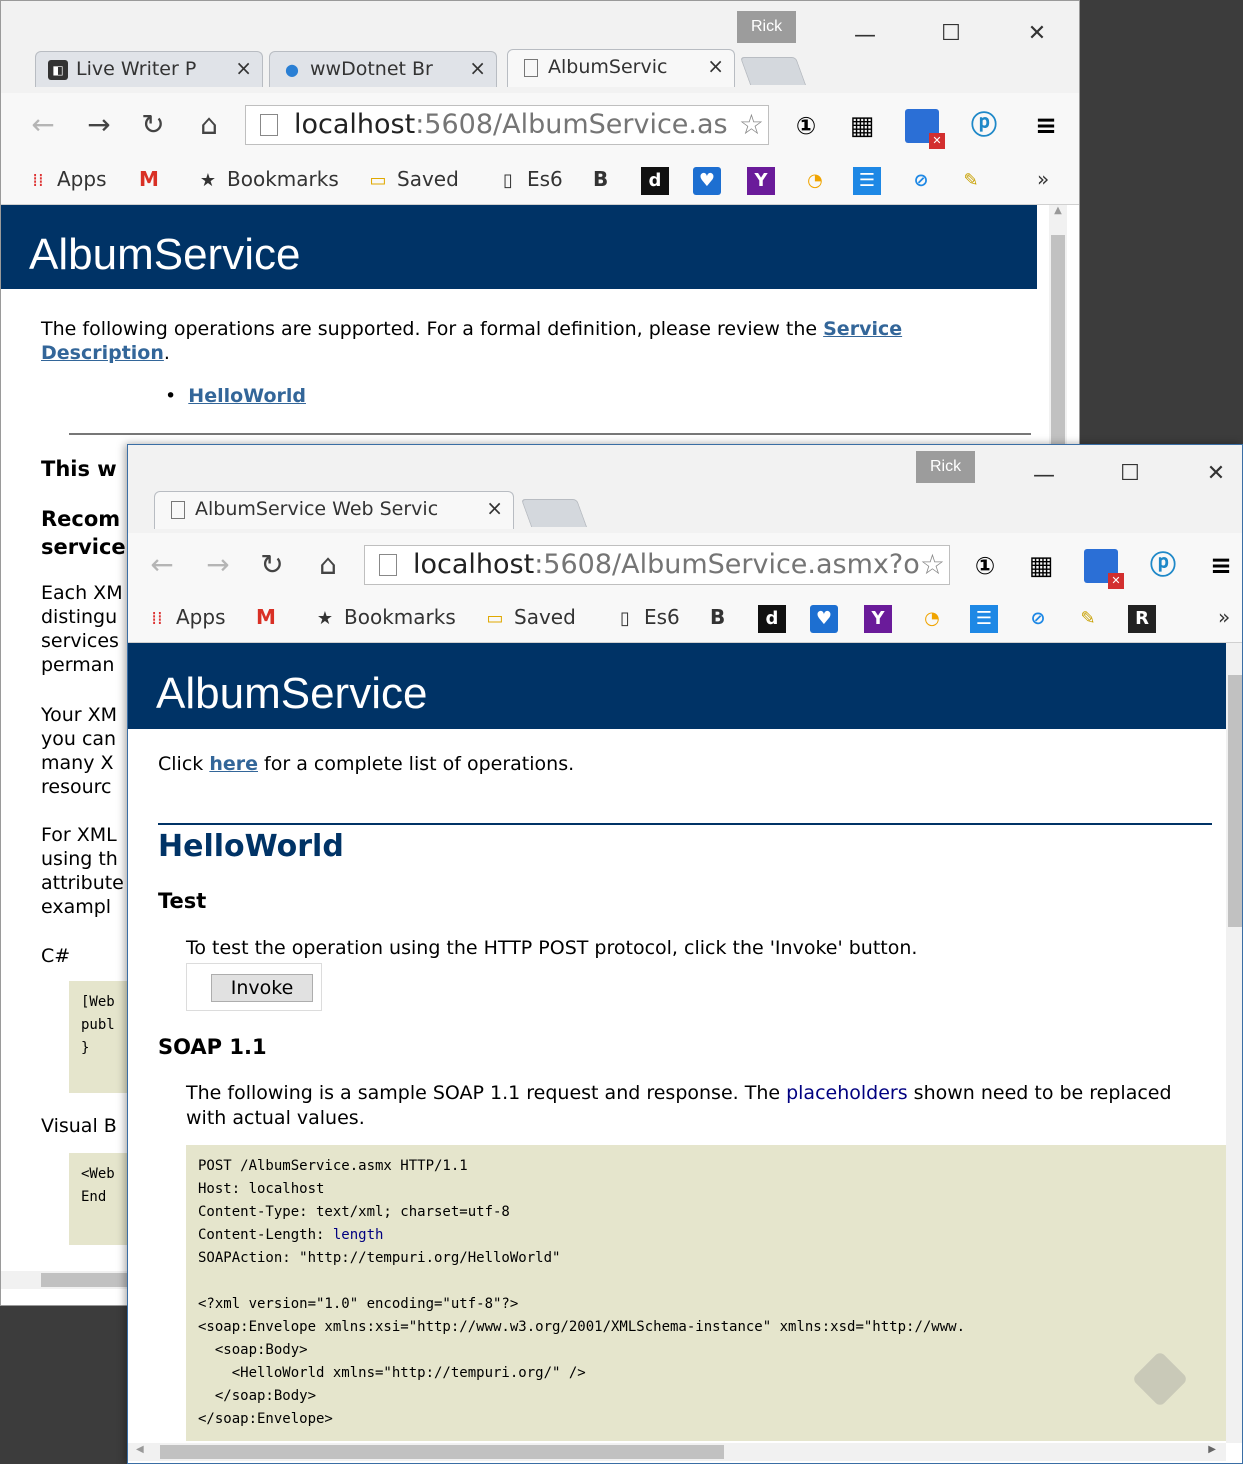 The image size is (1243, 1464). Describe the element at coordinates (76, 787) in the screenshot. I see `paragraph-line: resourc` at that location.